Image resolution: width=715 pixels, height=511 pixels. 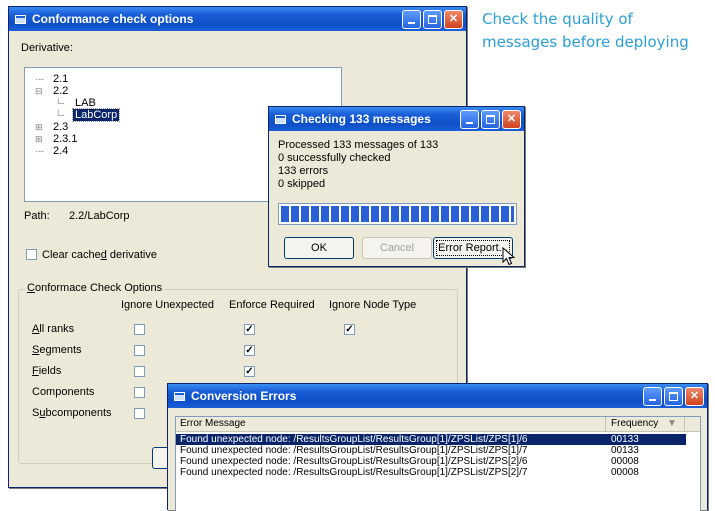 I want to click on errors-list-header: Error Message Frequency ▼, so click(x=438, y=424).